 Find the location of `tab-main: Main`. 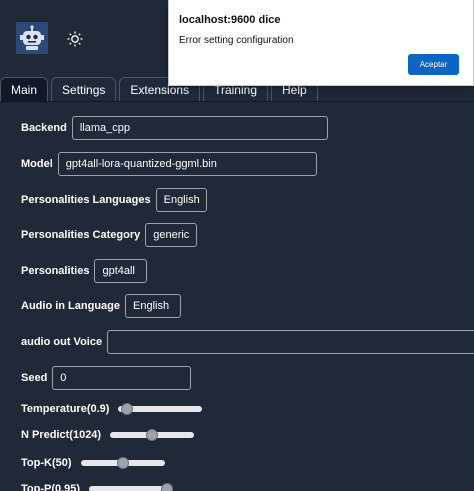

tab-main: Main is located at coordinates (24, 89).